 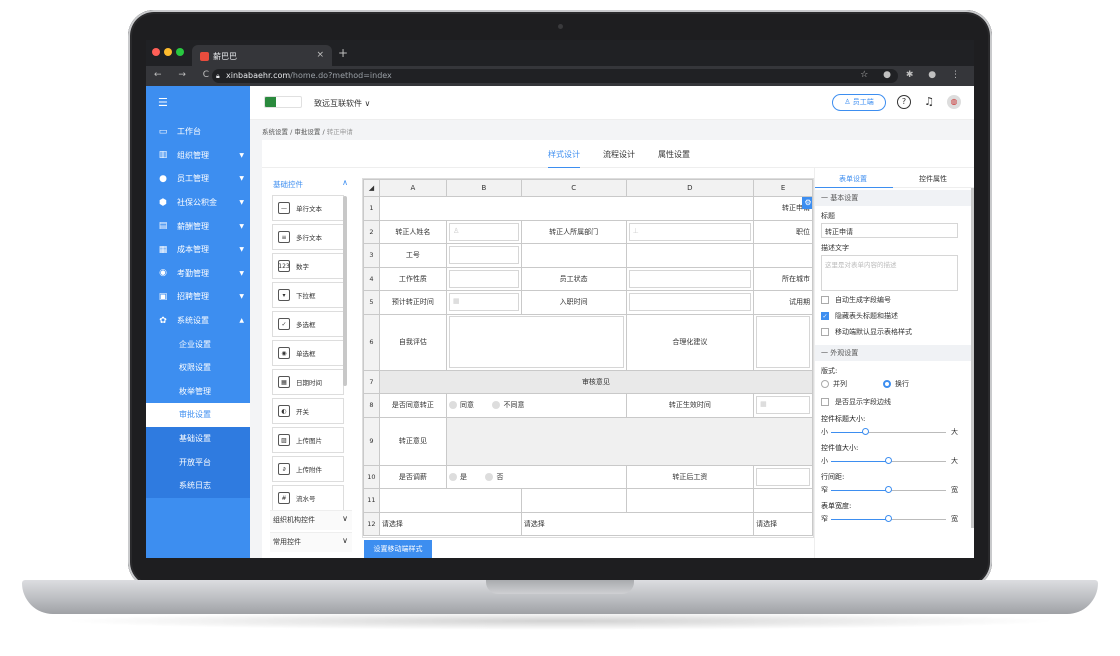 I want to click on sidebar-item-8: ✿ 系统设置 ▲, so click(x=198, y=321).